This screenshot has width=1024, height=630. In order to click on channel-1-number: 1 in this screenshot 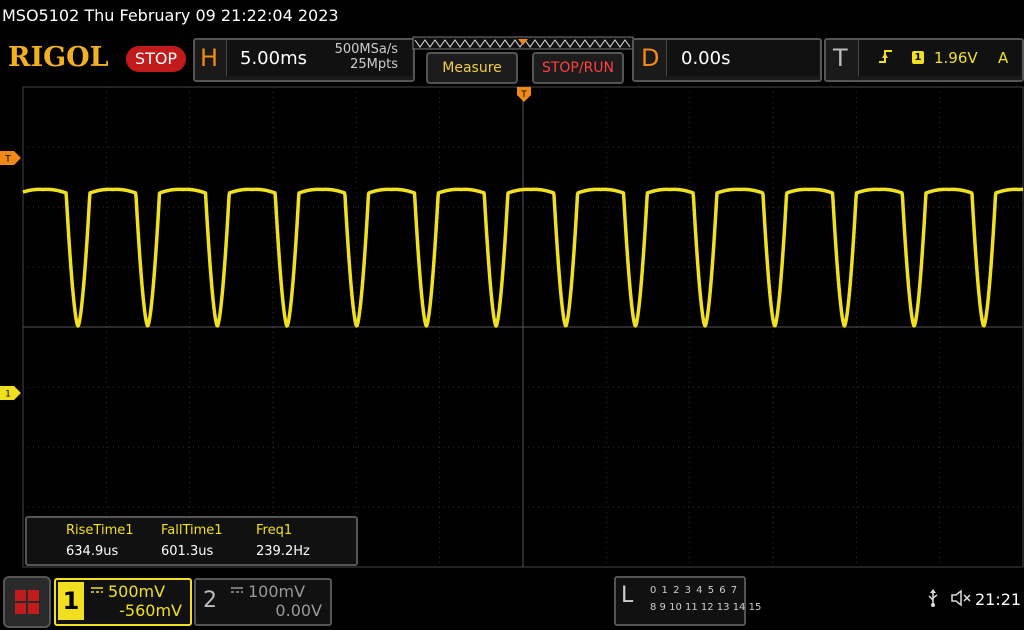, I will do `click(71, 601)`.